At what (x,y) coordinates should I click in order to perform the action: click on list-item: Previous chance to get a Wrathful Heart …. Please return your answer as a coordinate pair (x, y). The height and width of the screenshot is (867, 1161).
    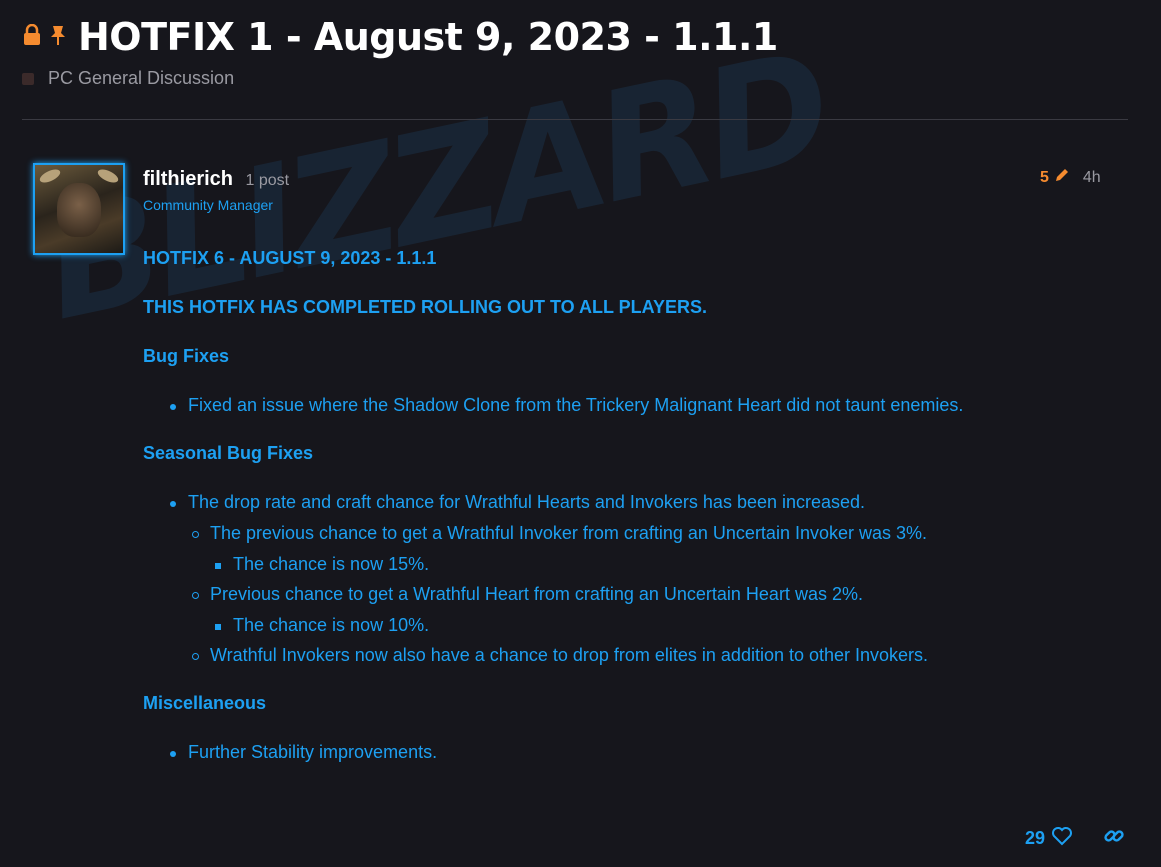
    Looking at the image, I should click on (527, 594).